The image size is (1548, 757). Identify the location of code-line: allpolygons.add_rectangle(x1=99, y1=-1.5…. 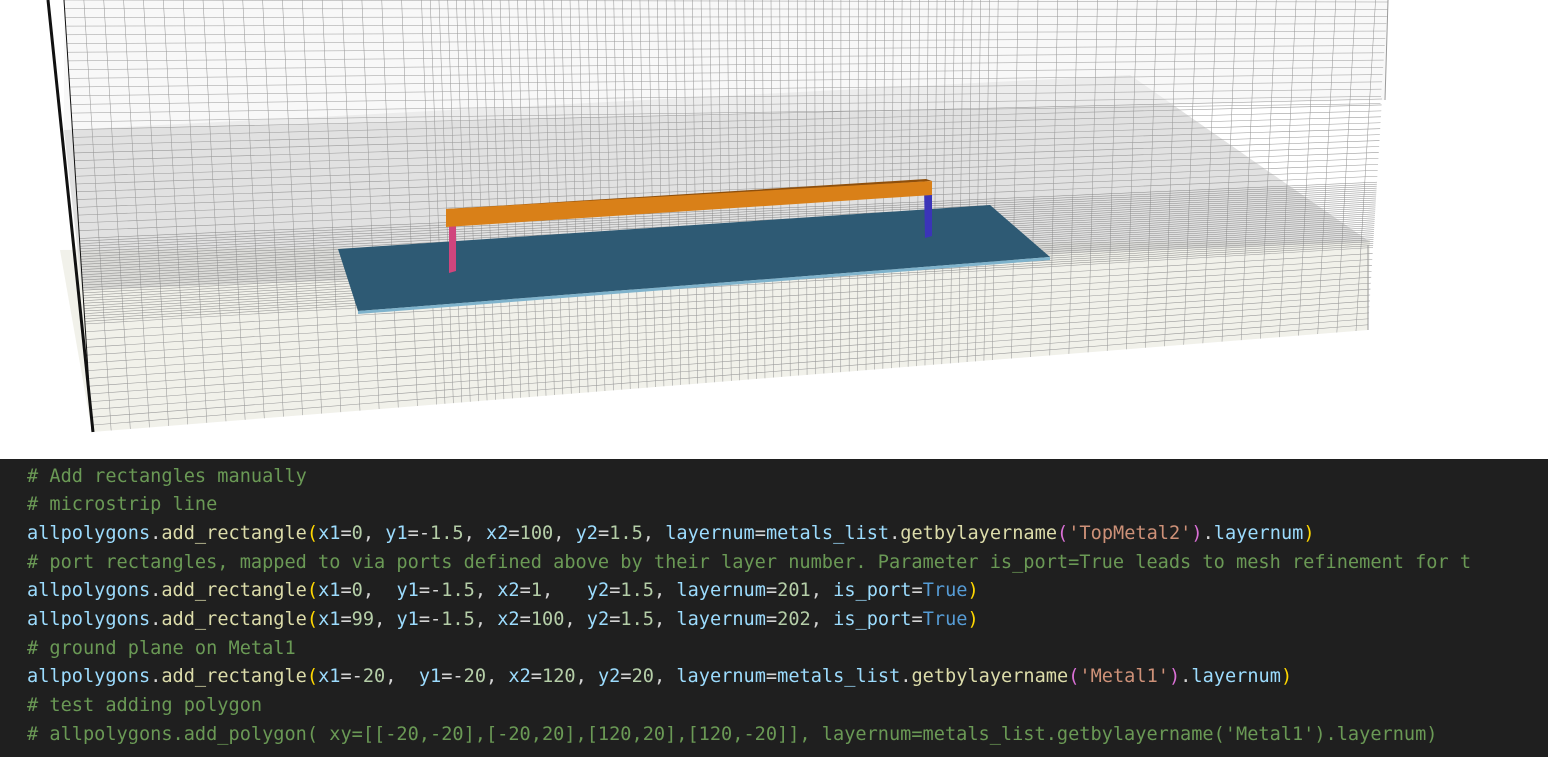
(503, 619).